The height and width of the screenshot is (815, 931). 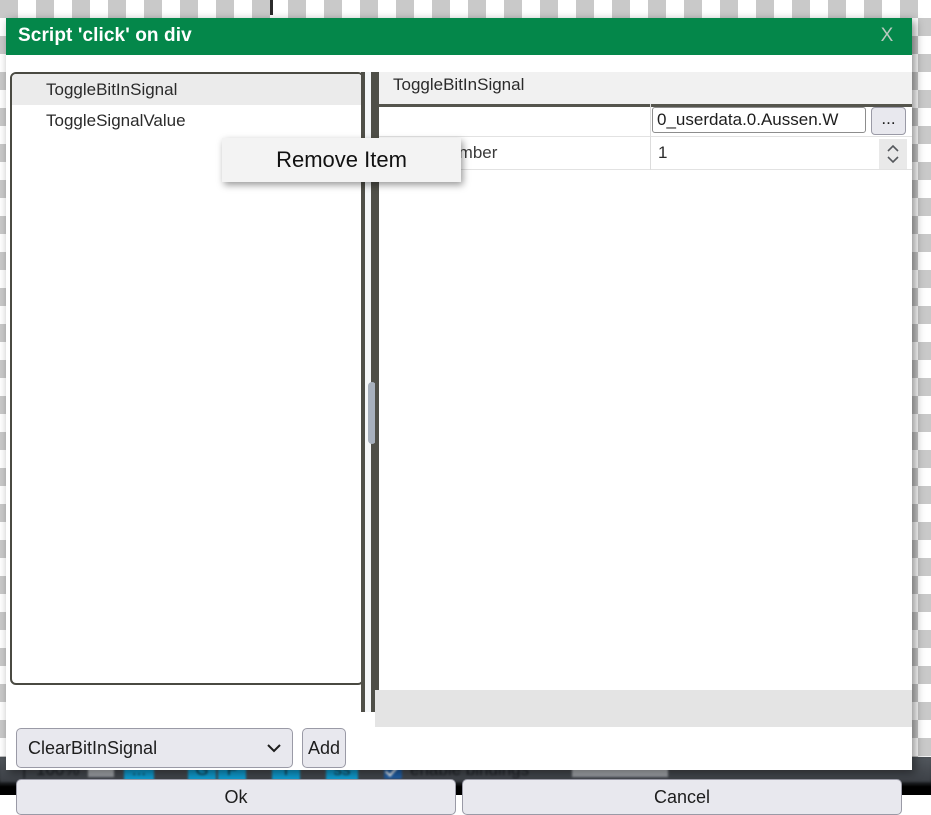 I want to click on number-spinner, so click(x=893, y=154).